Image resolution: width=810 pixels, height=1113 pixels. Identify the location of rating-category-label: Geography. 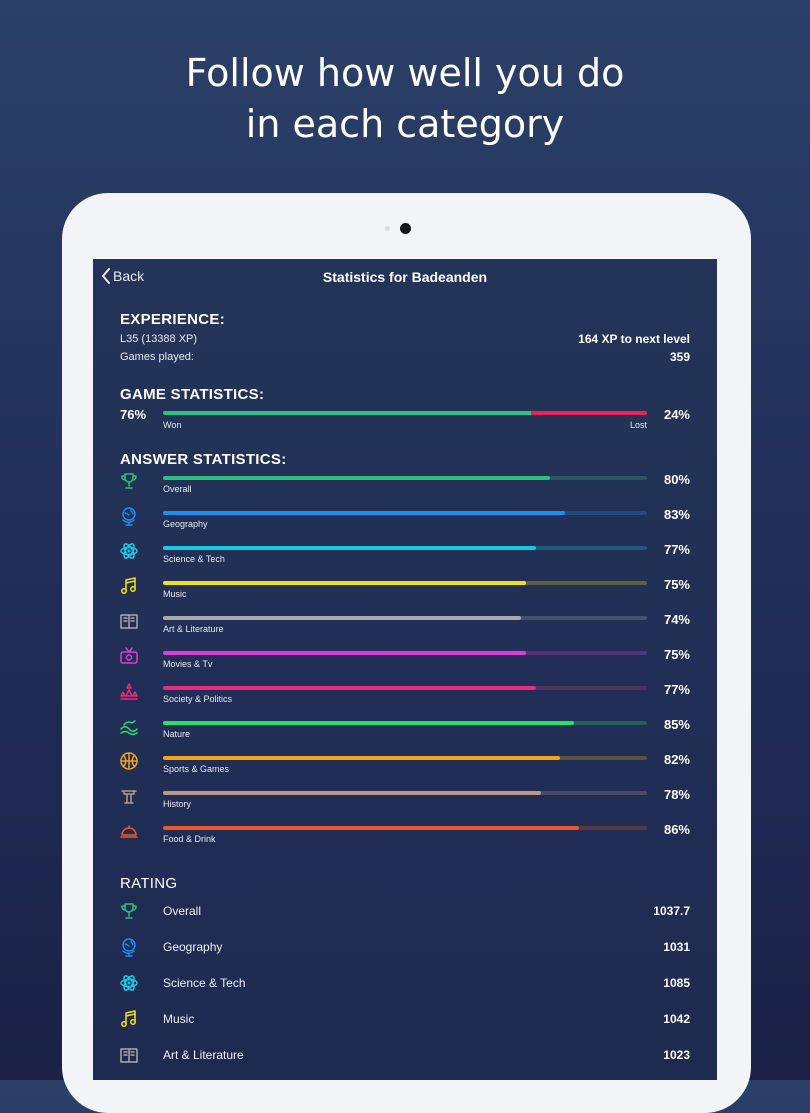
(193, 947).